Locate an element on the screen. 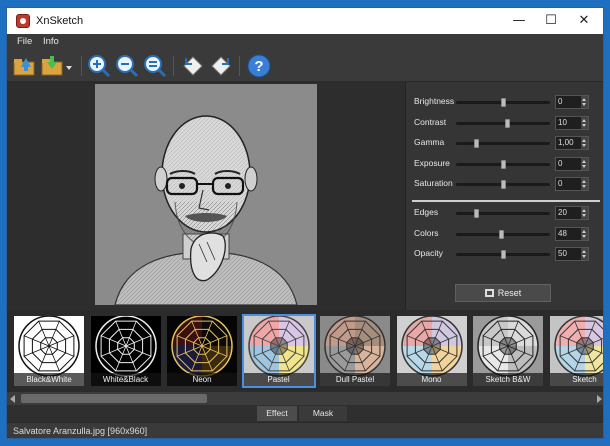  value-text: 10 is located at coordinates (562, 122).